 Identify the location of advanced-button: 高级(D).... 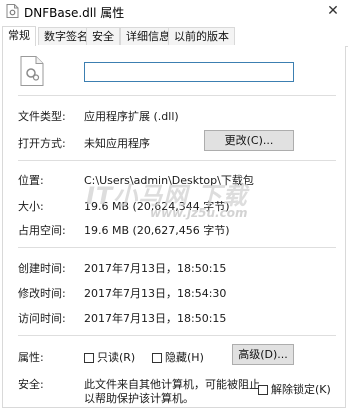
(263, 354).